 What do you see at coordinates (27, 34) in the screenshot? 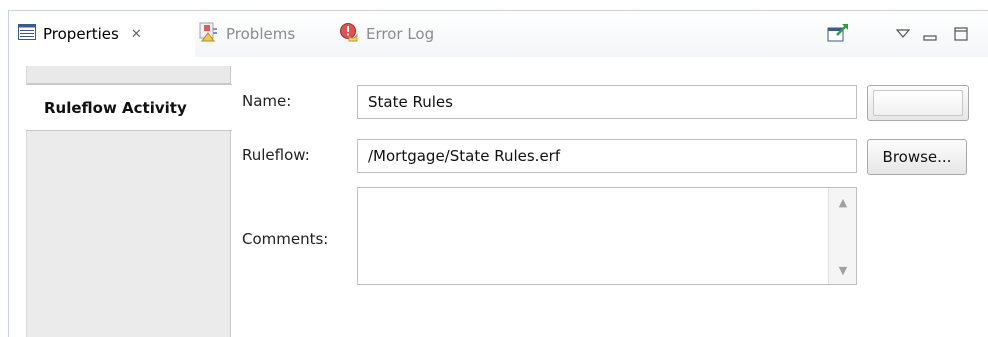
I see `properties-icon` at bounding box center [27, 34].